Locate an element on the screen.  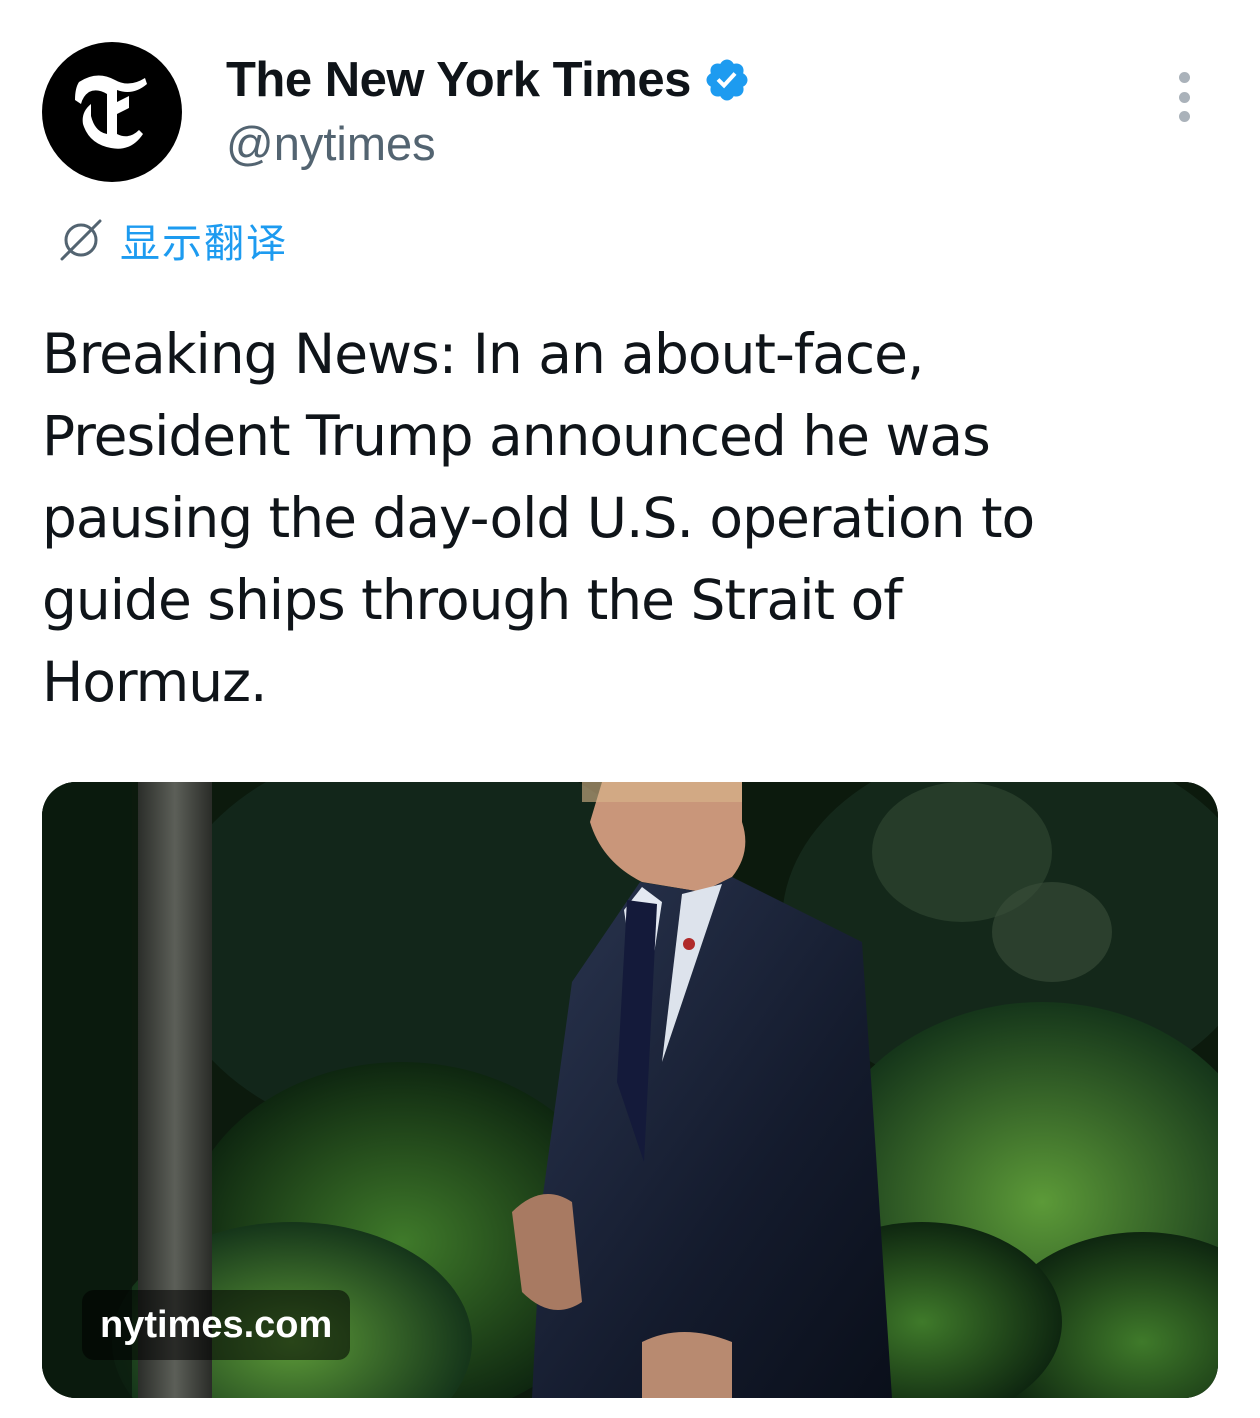
link-domain-badge: nytimes.com is located at coordinates (216, 1325).